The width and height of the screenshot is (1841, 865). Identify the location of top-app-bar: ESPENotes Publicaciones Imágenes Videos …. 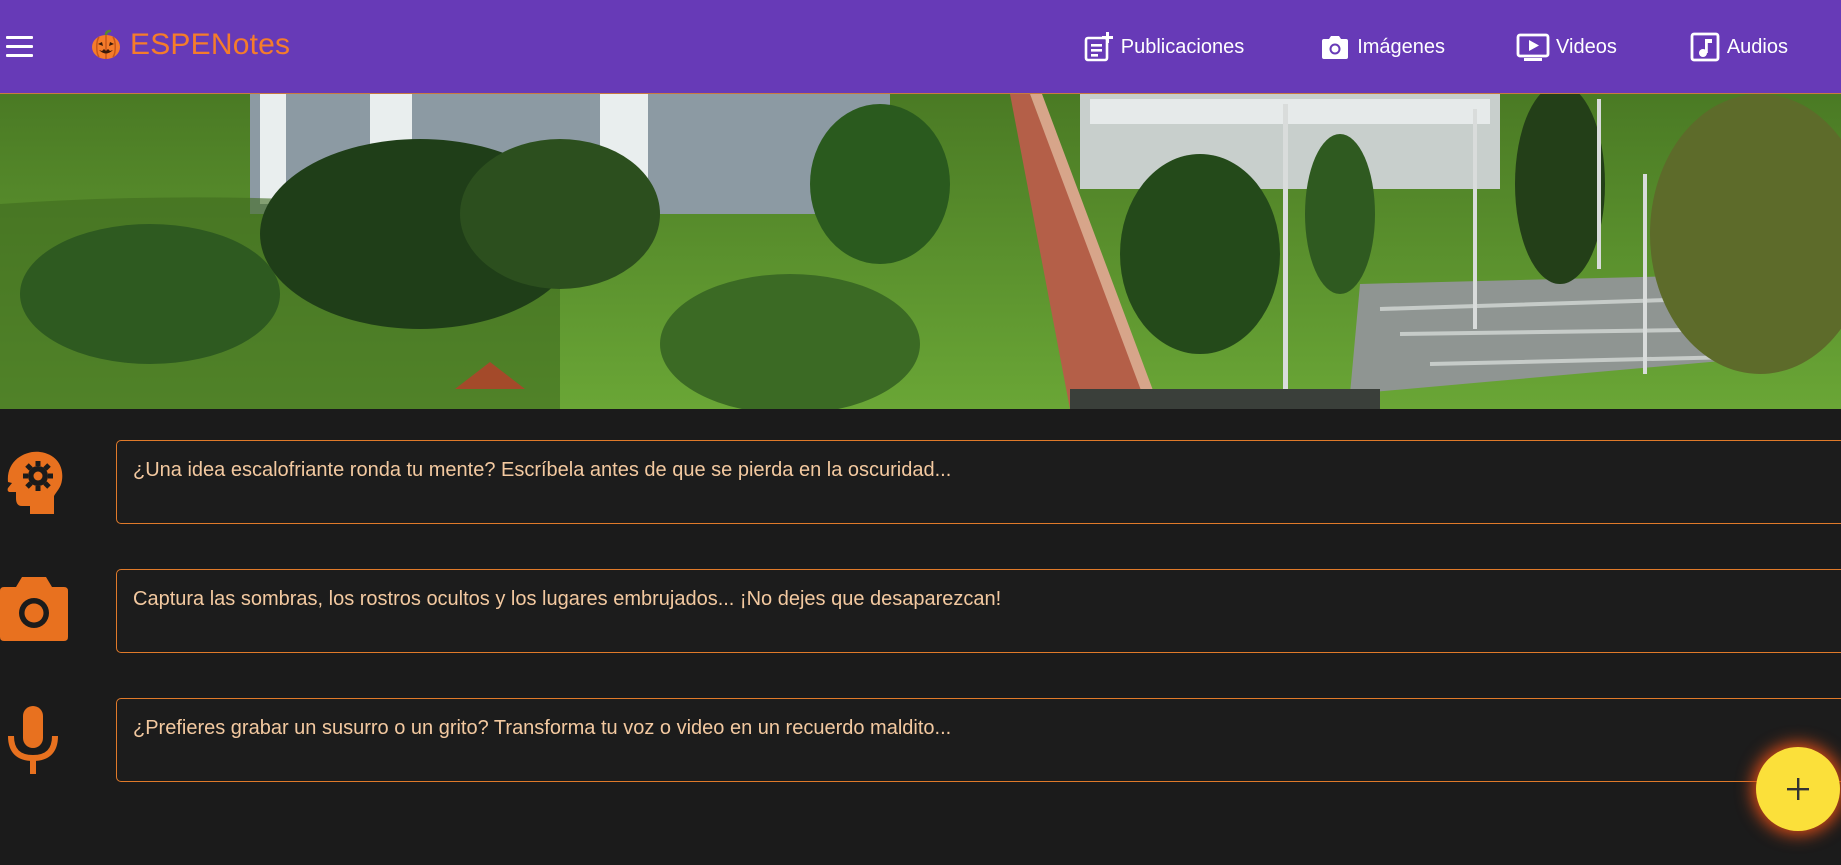
(920, 47).